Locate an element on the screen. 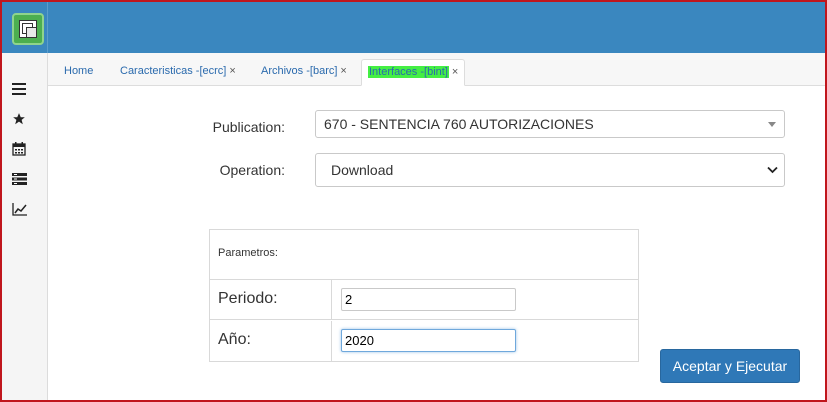 The height and width of the screenshot is (402, 827). table-row: Año: is located at coordinates (424, 341).